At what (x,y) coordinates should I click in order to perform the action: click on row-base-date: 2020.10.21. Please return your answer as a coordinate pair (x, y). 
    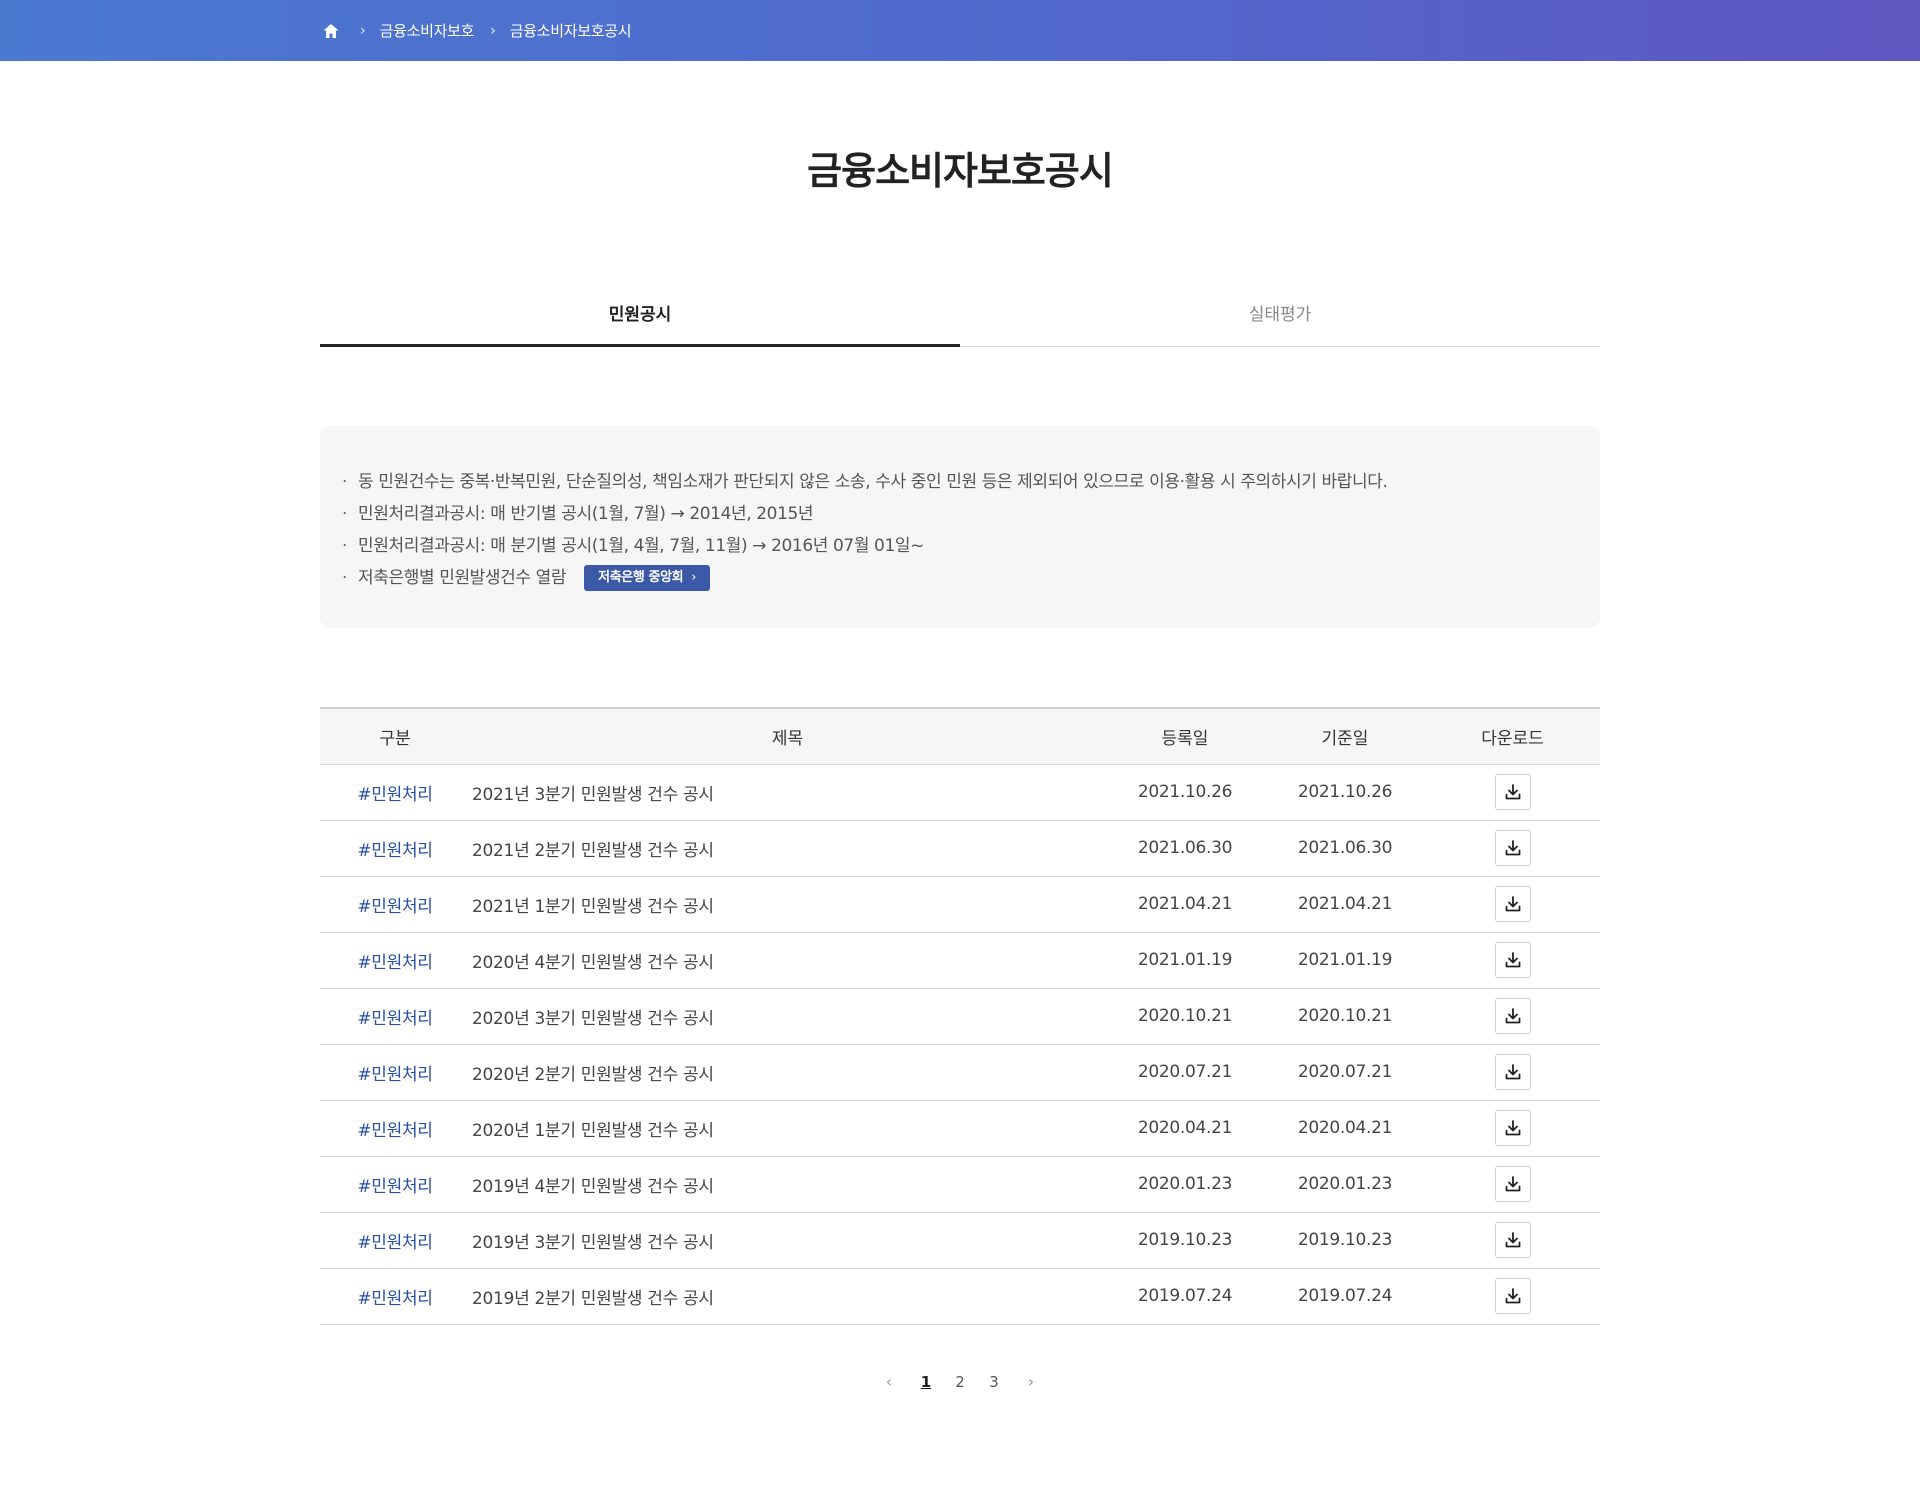
    Looking at the image, I should click on (1345, 1016).